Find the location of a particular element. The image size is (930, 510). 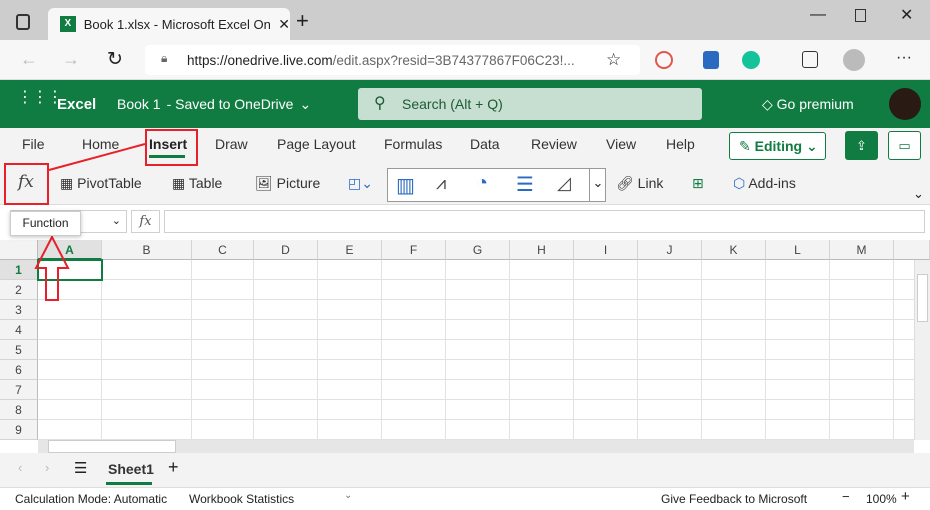

annotation-arrows is located at coordinates (90, 222).